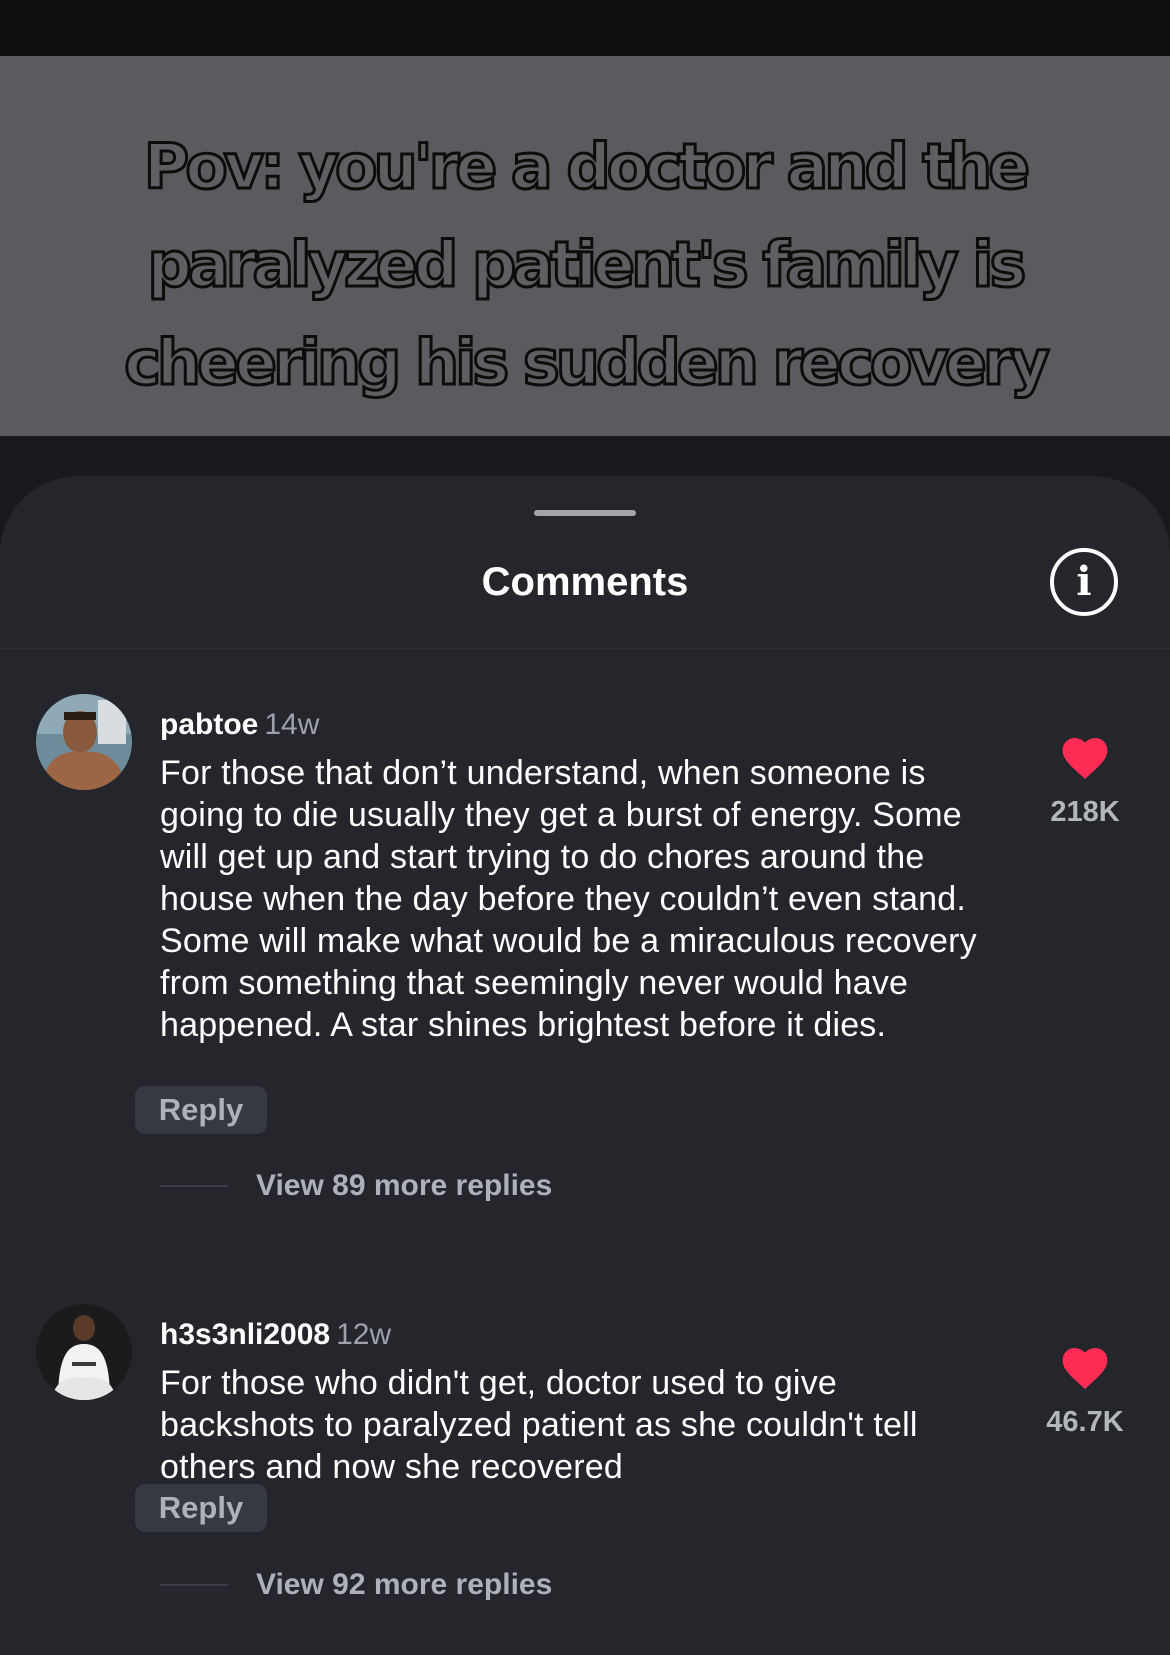  Describe the element at coordinates (364, 1334) in the screenshot. I see `comment-age: 12w` at that location.